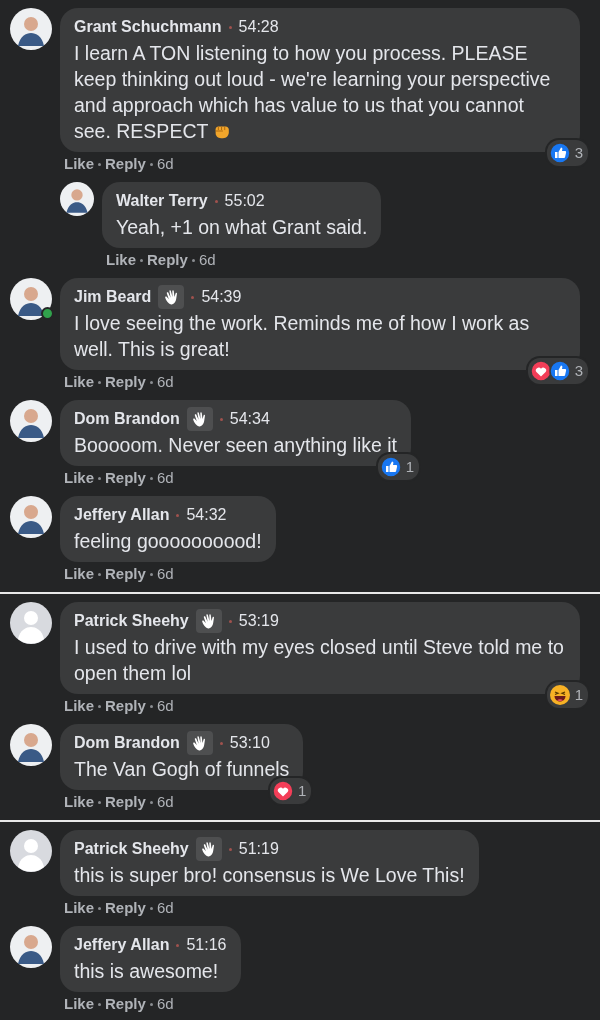  Describe the element at coordinates (162, 201) in the screenshot. I see `author-name: Walter Terry` at that location.